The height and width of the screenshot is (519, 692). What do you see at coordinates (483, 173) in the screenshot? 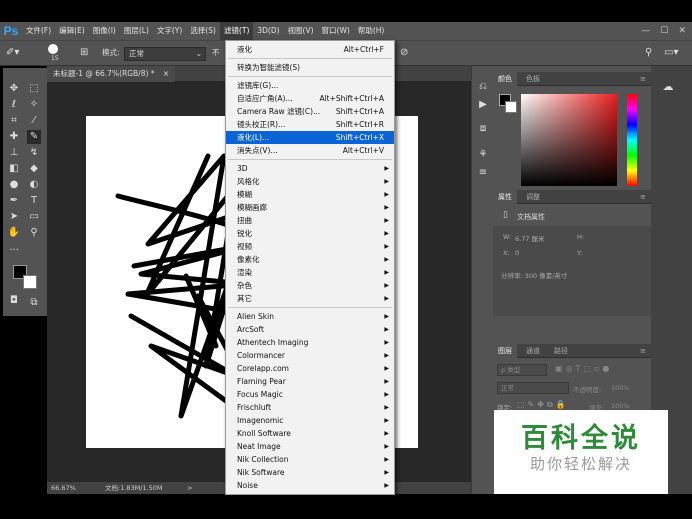
I see `brush-presets-icon: ≡` at bounding box center [483, 173].